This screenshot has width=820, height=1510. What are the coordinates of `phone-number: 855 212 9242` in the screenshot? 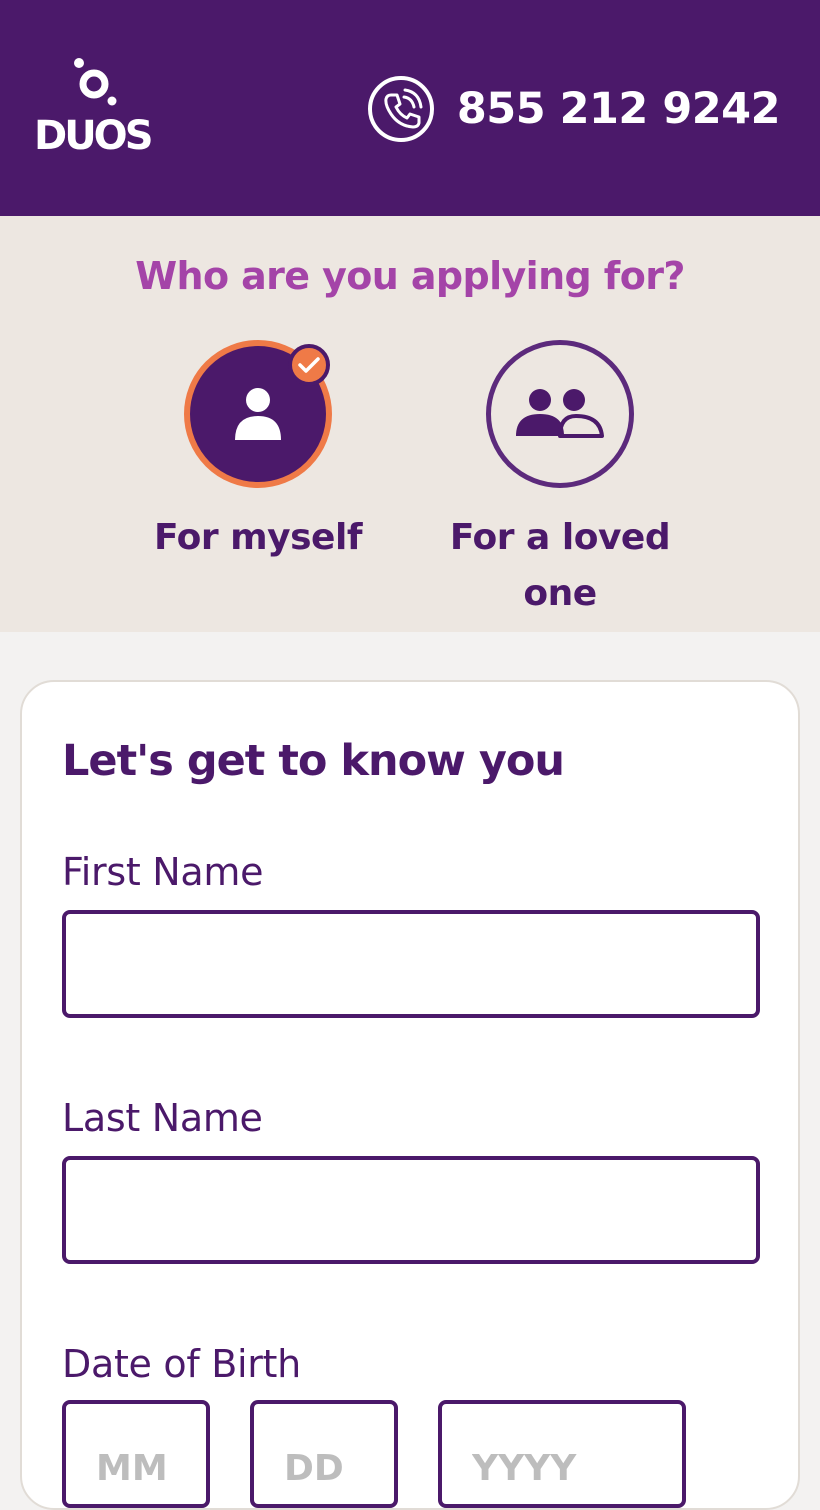 It's located at (619, 109).